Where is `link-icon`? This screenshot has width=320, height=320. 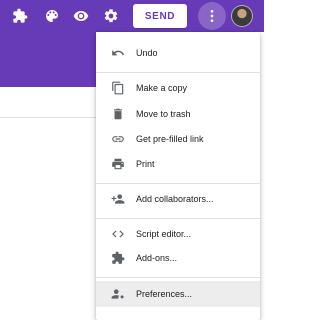 link-icon is located at coordinates (118, 139).